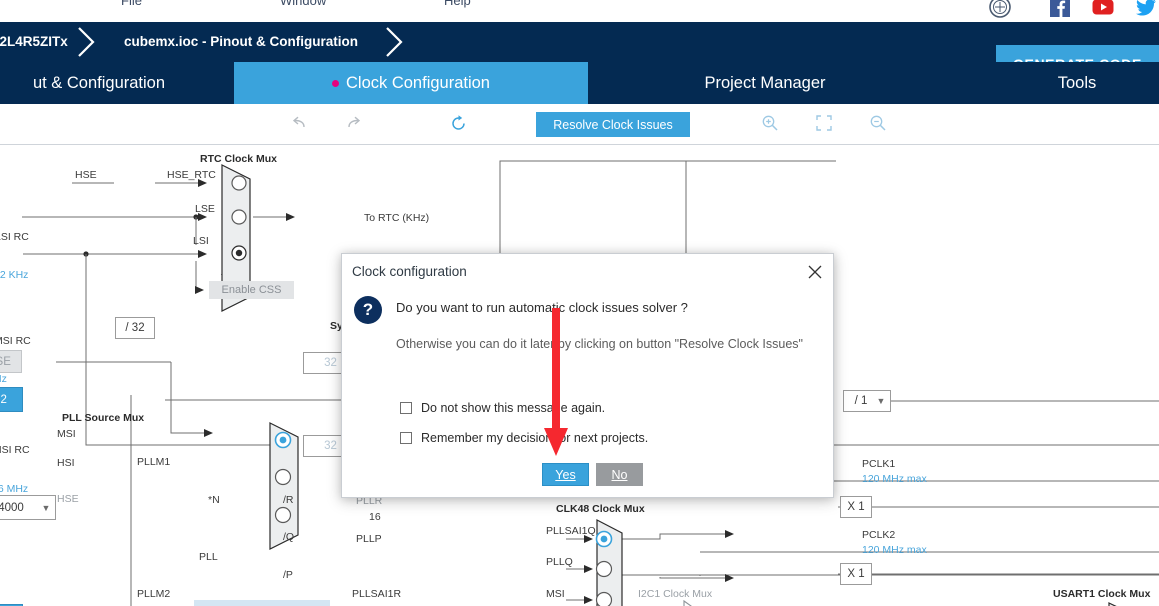  Describe the element at coordinates (879, 535) in the screenshot. I see `diagram-label: PCLK2` at that location.